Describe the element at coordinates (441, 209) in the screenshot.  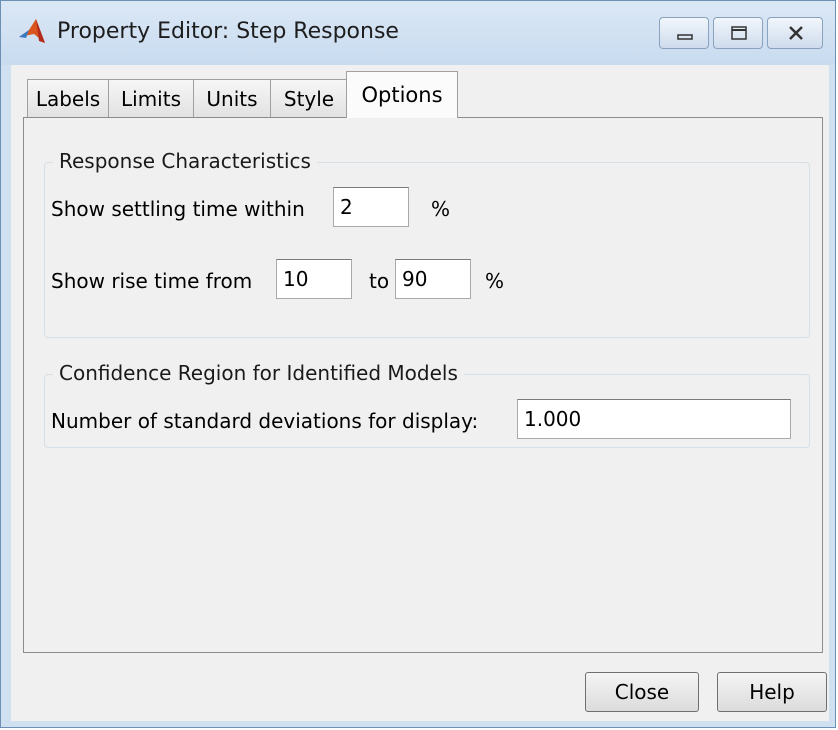
I see `settling-unit-label: %` at that location.